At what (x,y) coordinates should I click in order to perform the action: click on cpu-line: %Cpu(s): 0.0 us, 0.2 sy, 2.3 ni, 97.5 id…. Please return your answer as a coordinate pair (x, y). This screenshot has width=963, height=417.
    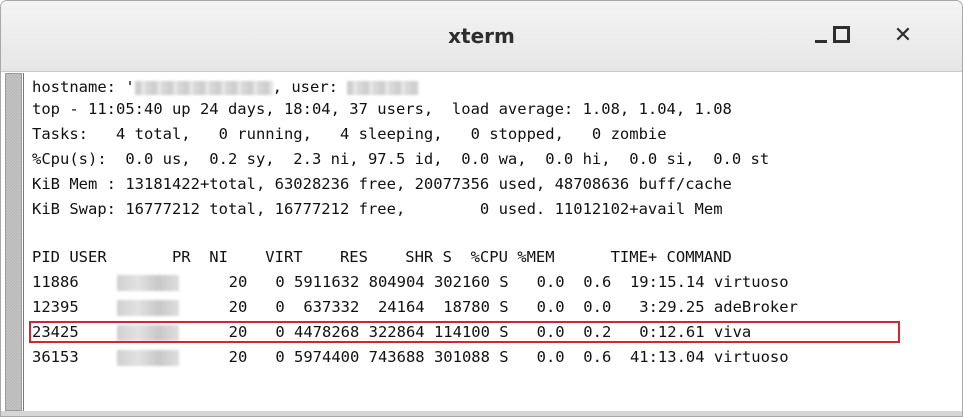
    Looking at the image, I should click on (401, 159).